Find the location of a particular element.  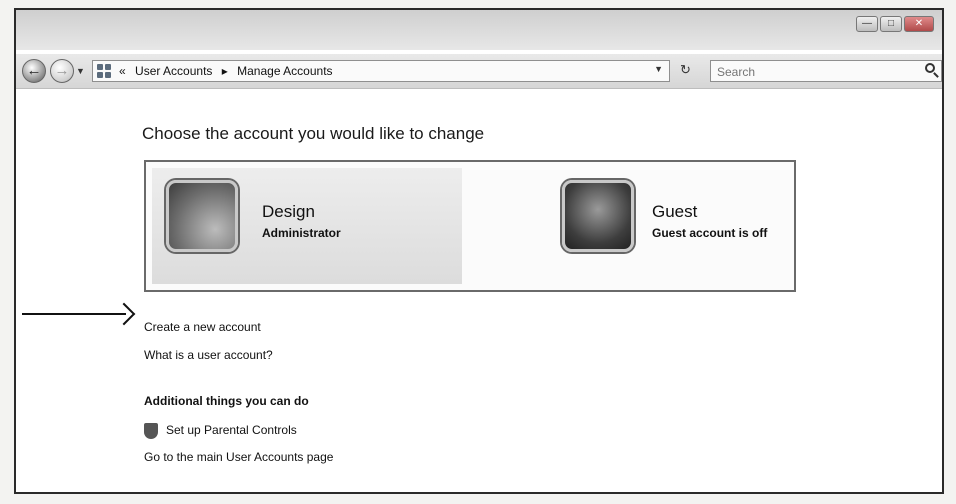

recent-pages-dropdown-icon: ▼ is located at coordinates (80, 71).